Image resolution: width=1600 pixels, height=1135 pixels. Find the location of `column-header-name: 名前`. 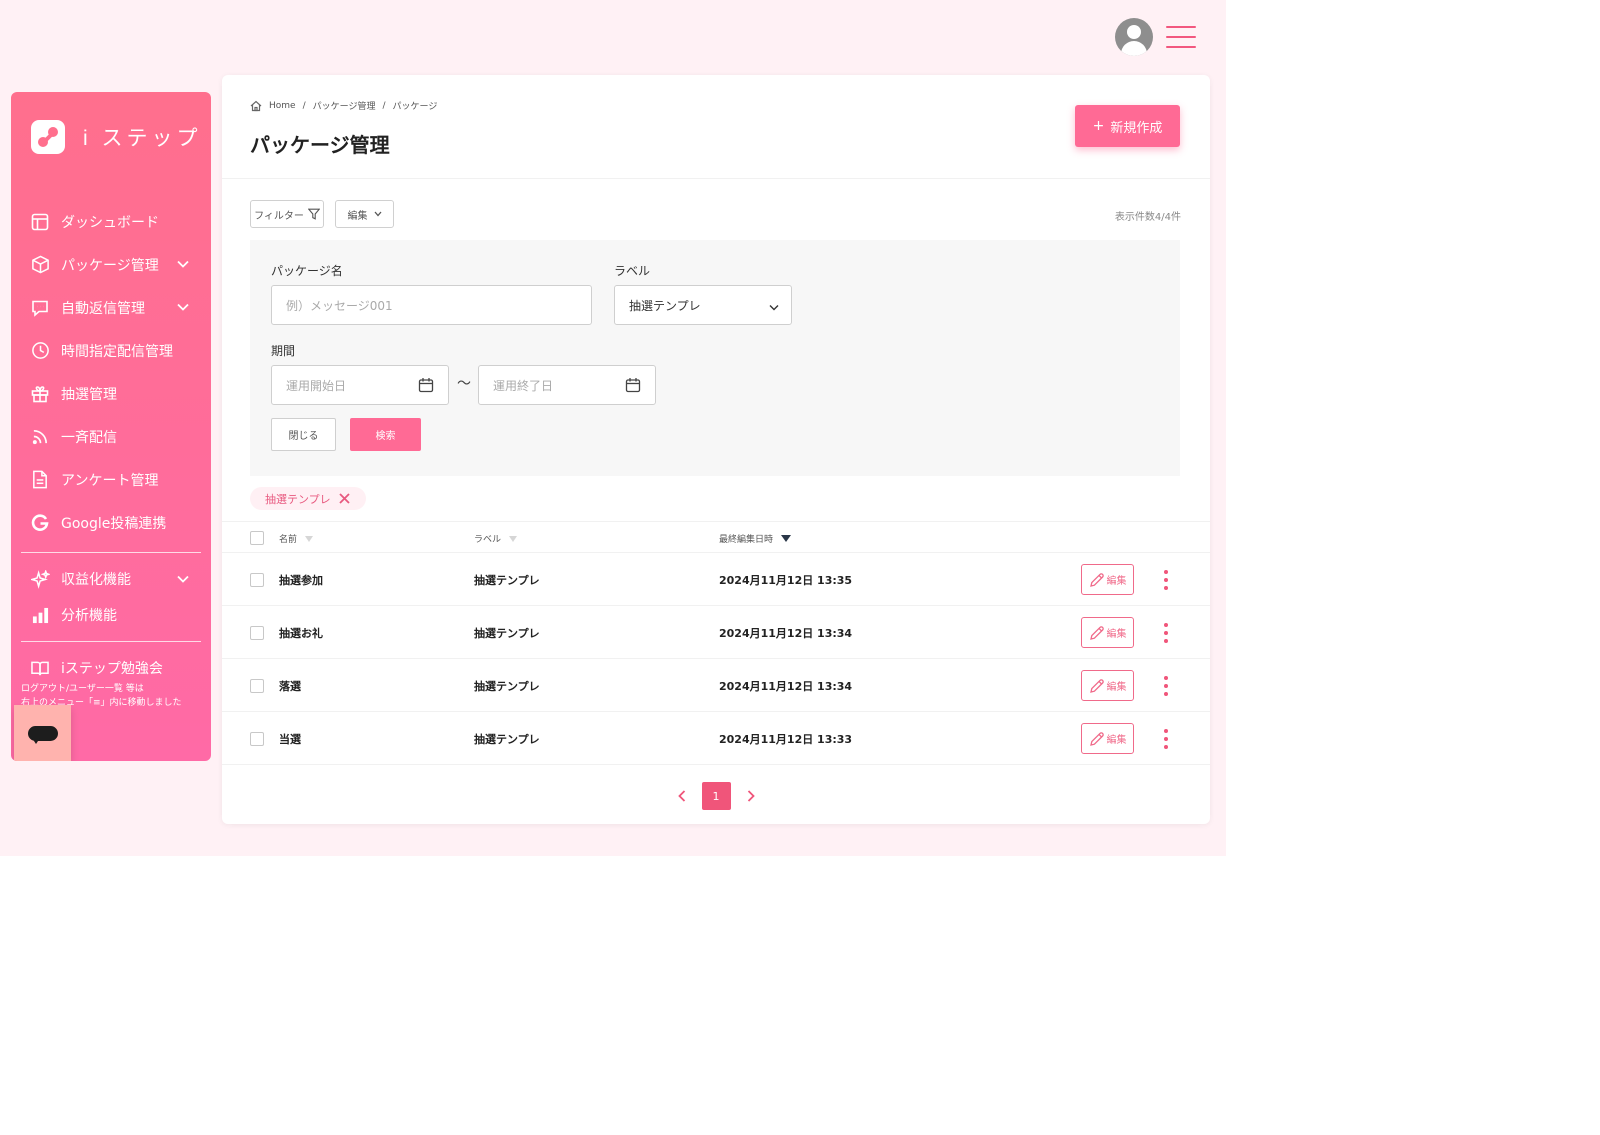

column-header-name: 名前 is located at coordinates (296, 538).